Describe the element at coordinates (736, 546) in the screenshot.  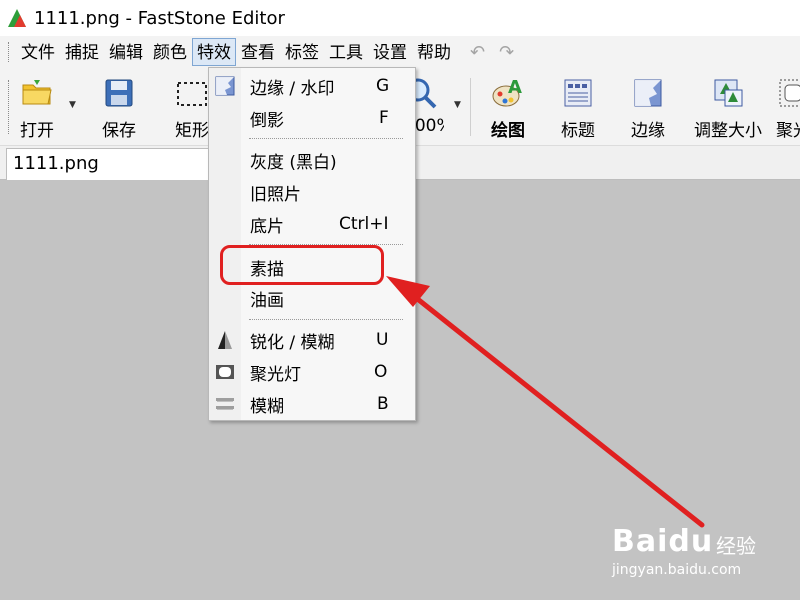
I see `watermark-product: 经验` at that location.